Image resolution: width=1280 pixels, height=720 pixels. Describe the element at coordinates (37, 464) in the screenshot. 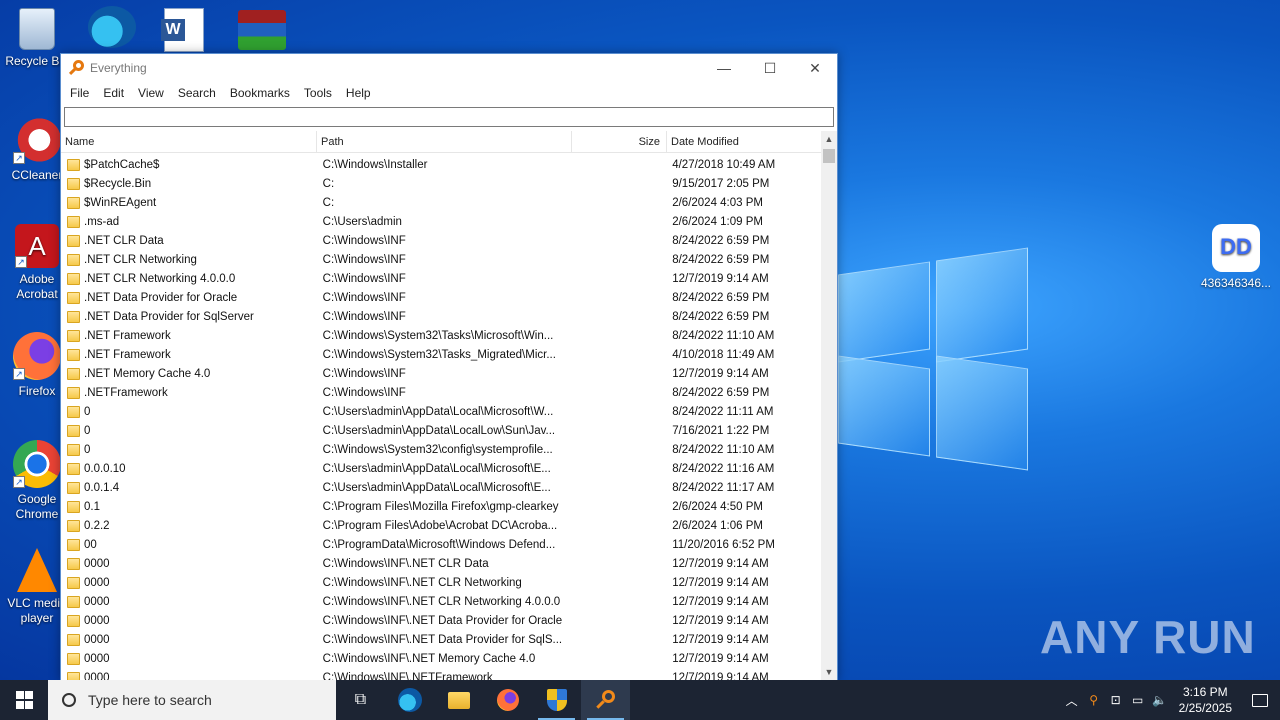

I see `chrome-icon: ↗` at that location.